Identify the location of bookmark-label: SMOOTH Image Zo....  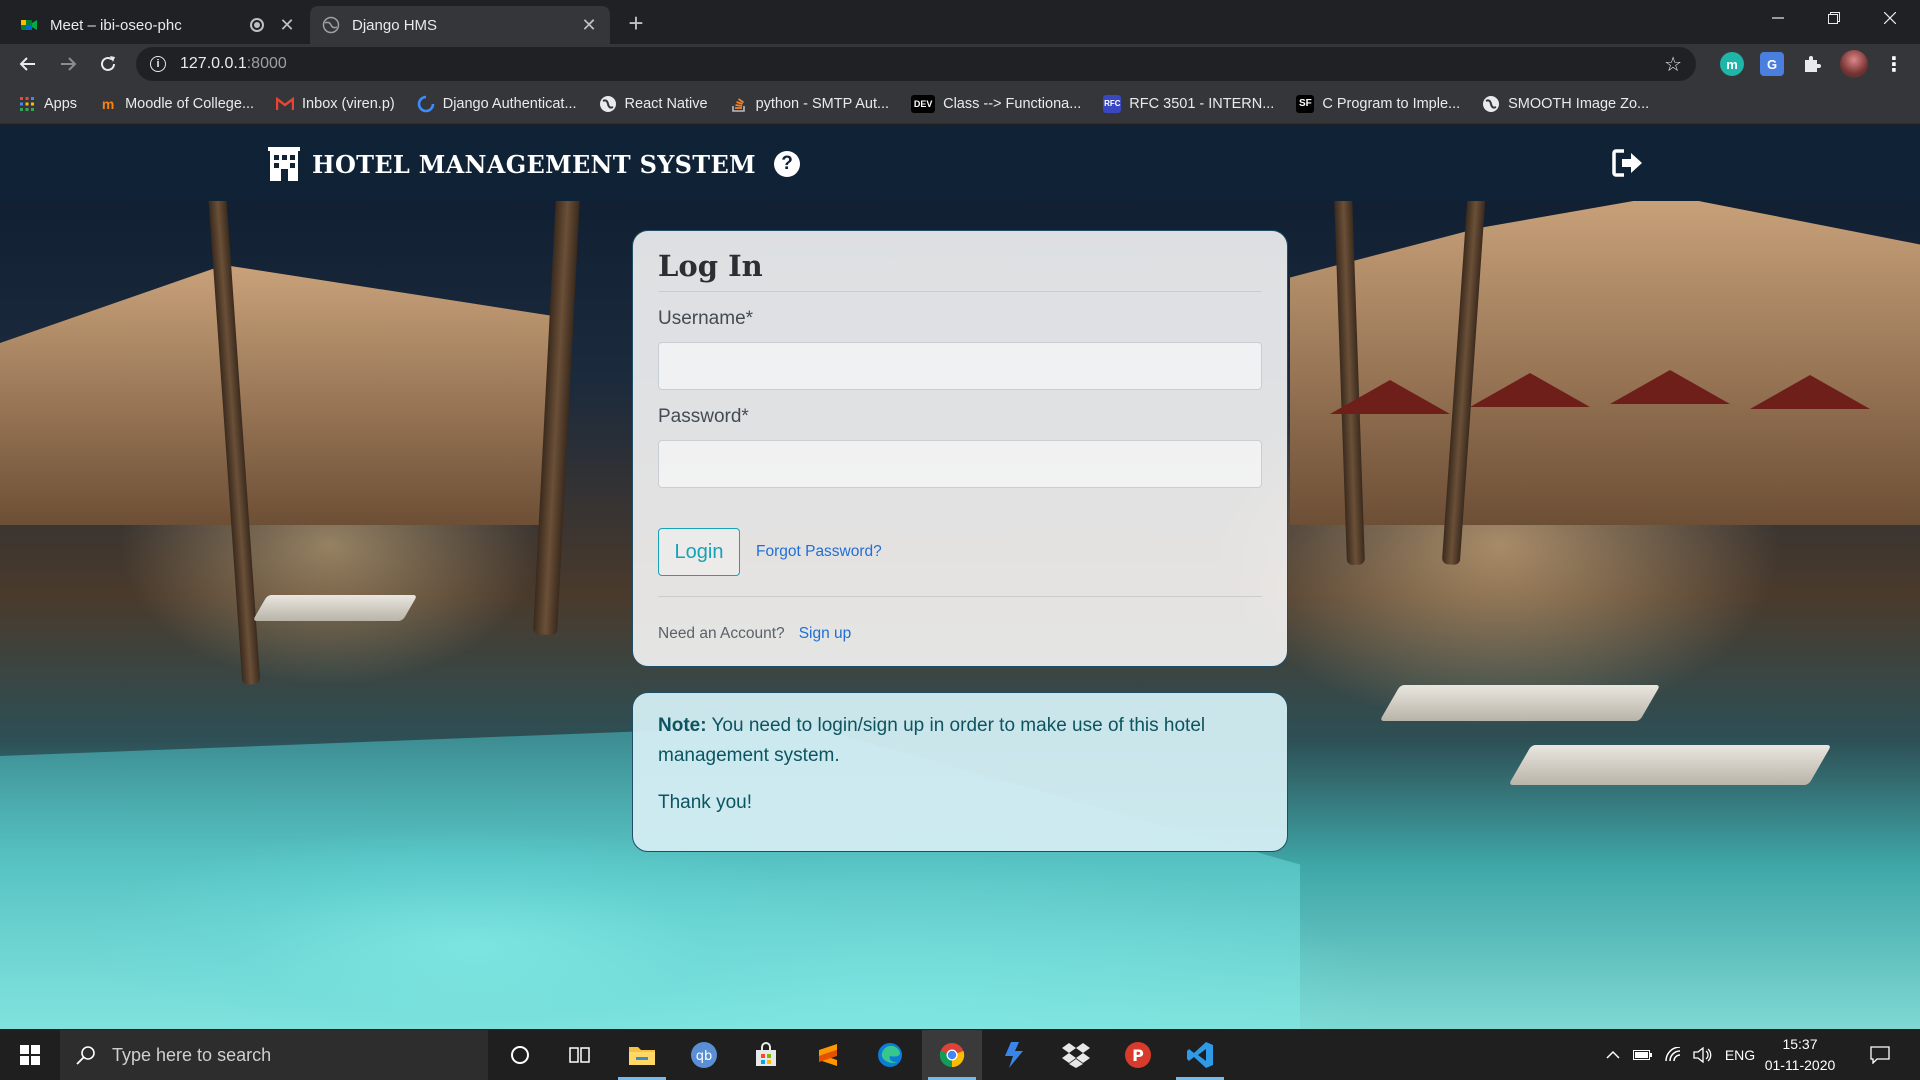
(1579, 103).